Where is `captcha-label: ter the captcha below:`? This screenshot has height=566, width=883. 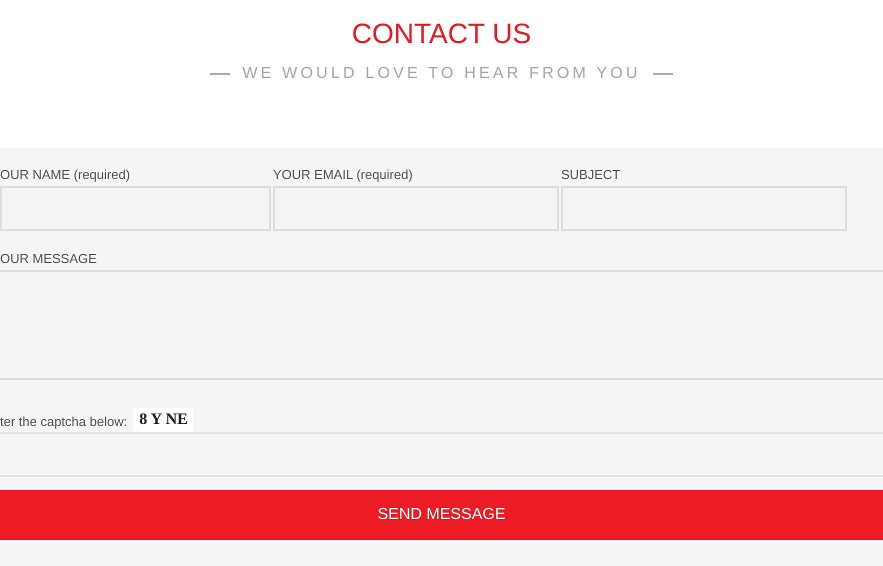 captcha-label: ter the captcha below: is located at coordinates (64, 422).